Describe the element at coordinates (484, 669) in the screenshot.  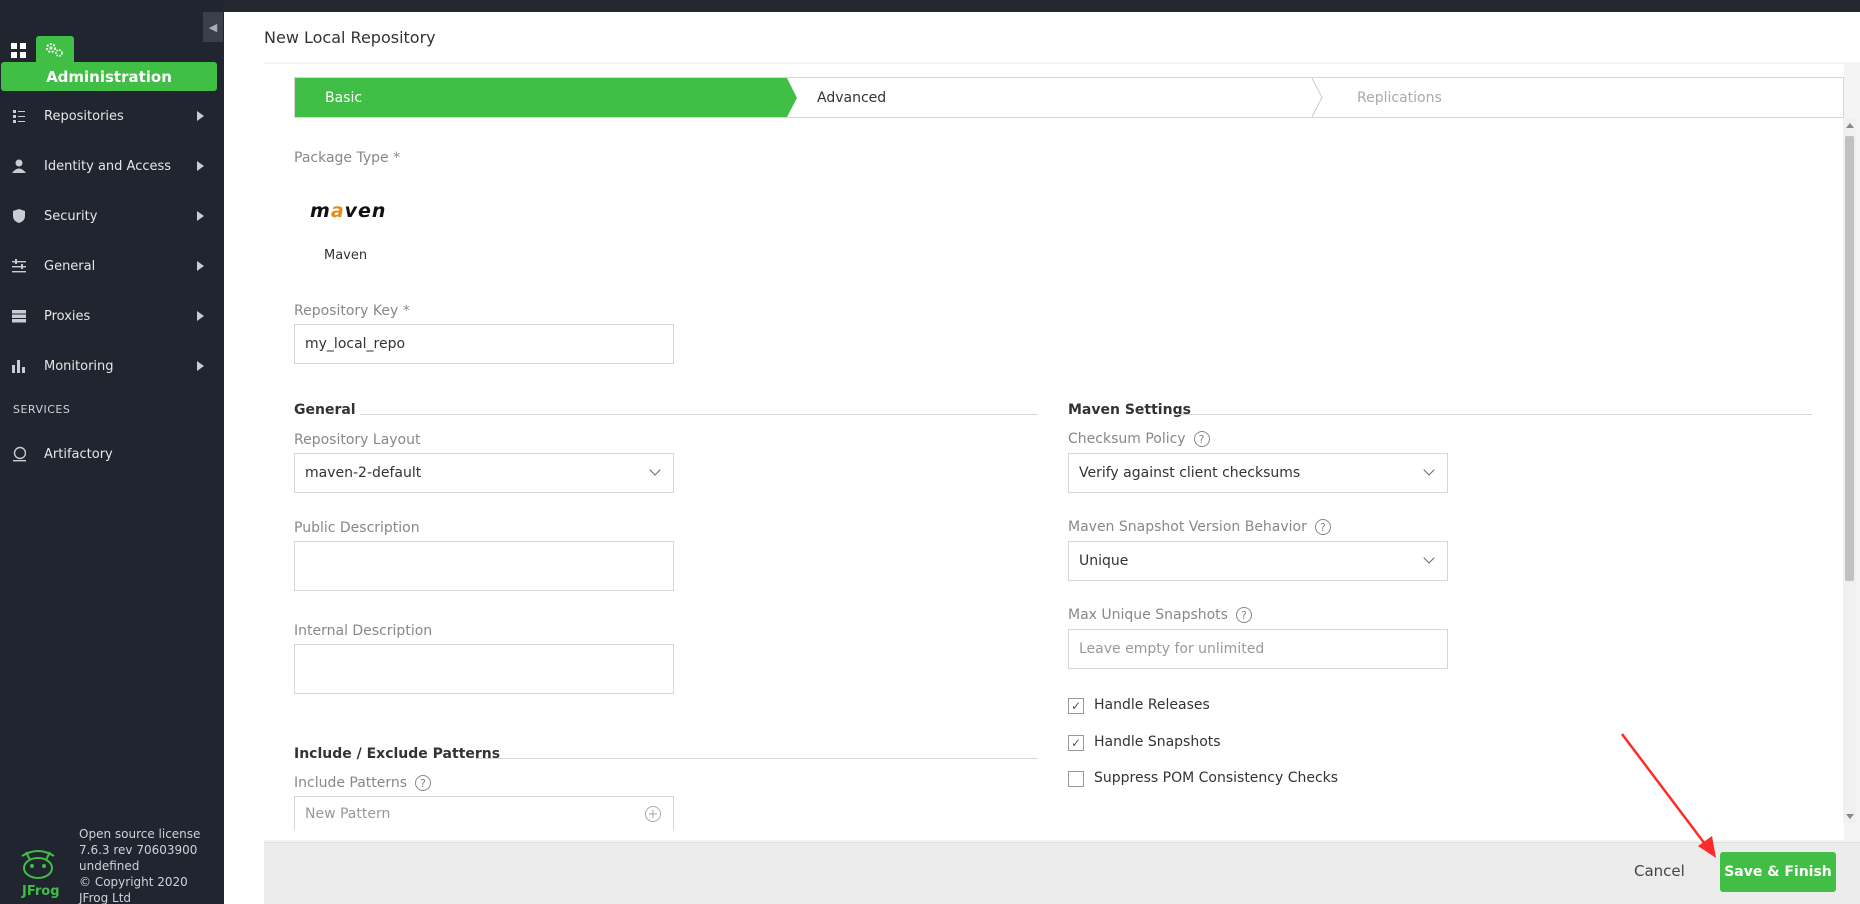
I see `internal-desc-textarea` at that location.